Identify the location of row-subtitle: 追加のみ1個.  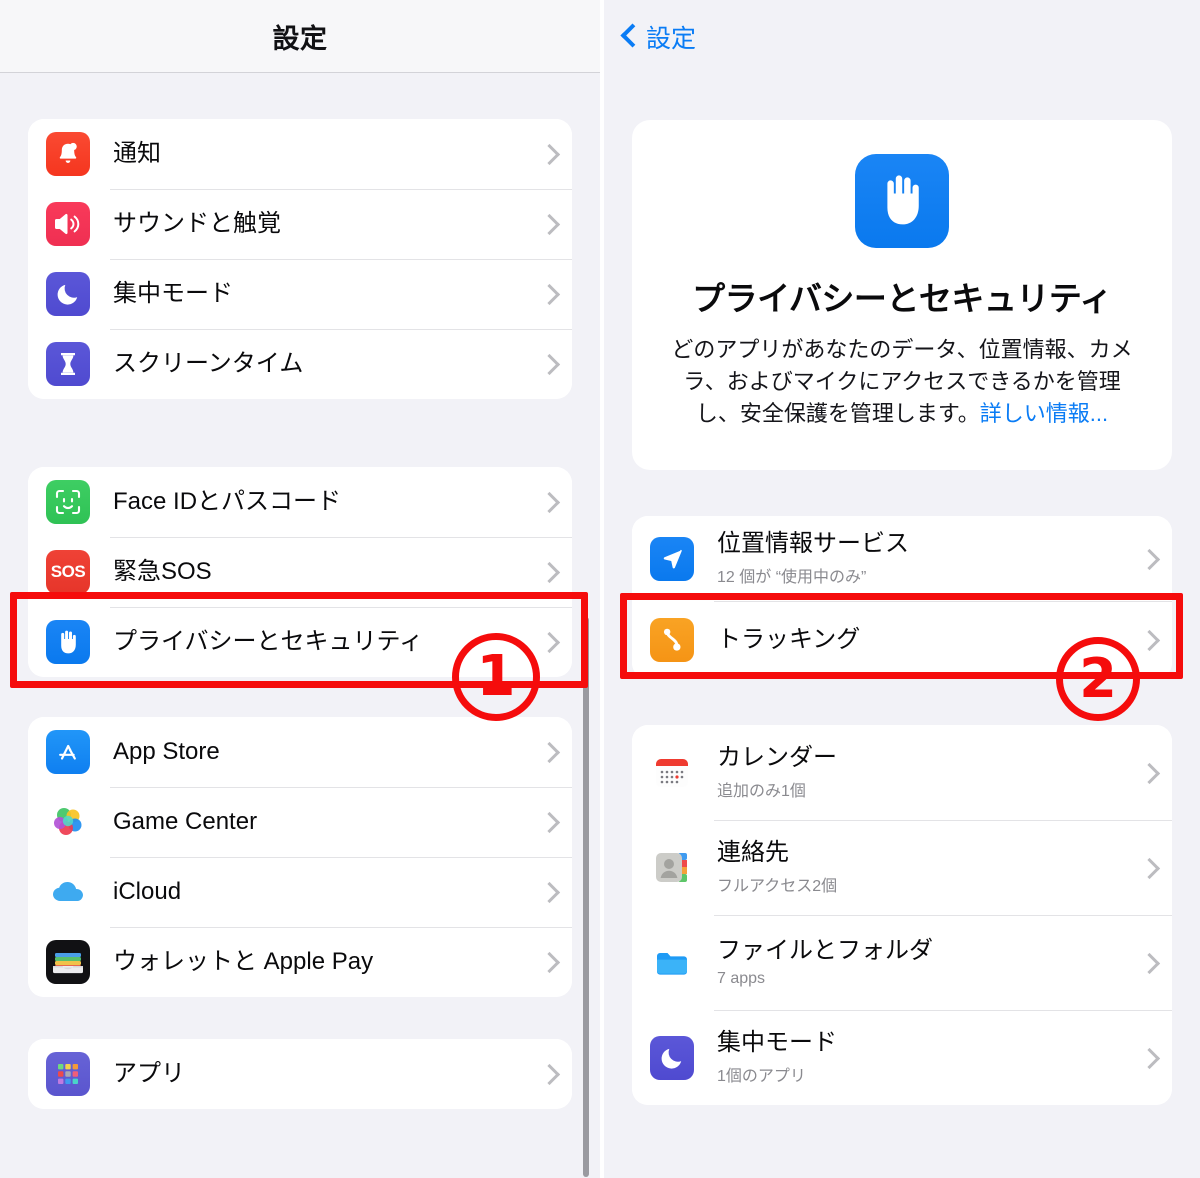
(761, 792).